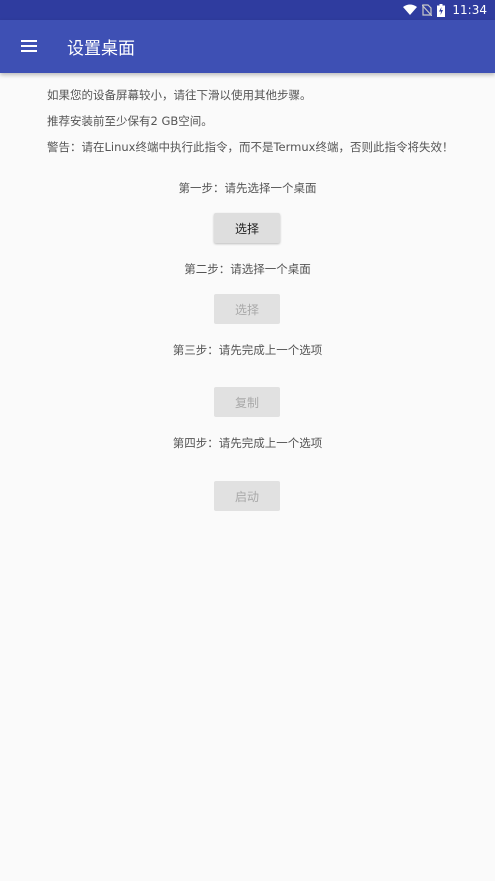 The height and width of the screenshot is (881, 495). I want to click on step4-launch-button: 启动, so click(247, 496).